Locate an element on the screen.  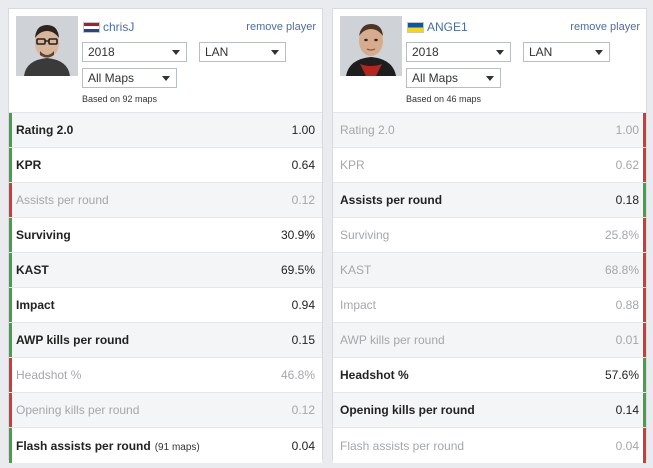
stat-value: 0.18 is located at coordinates (627, 200).